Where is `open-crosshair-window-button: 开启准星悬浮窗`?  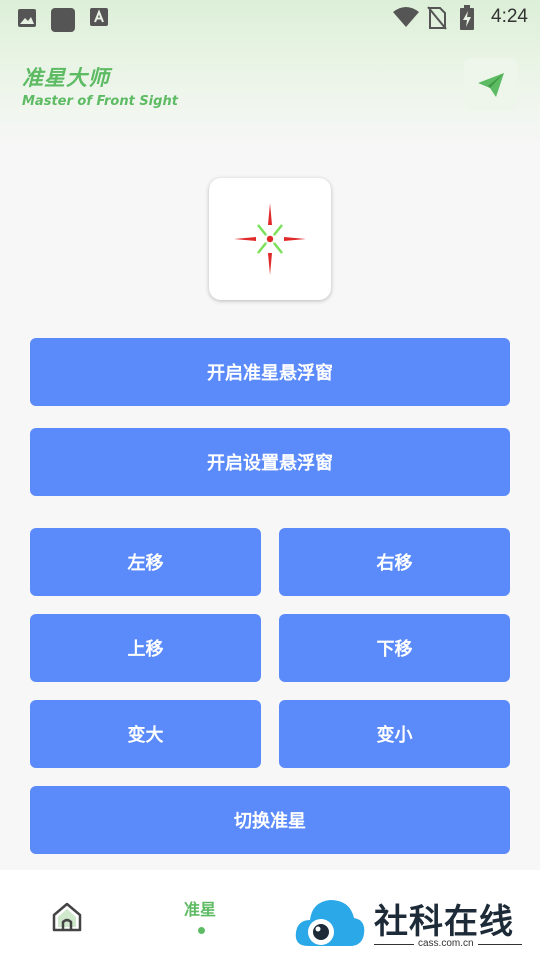 open-crosshair-window-button: 开启准星悬浮窗 is located at coordinates (270, 372).